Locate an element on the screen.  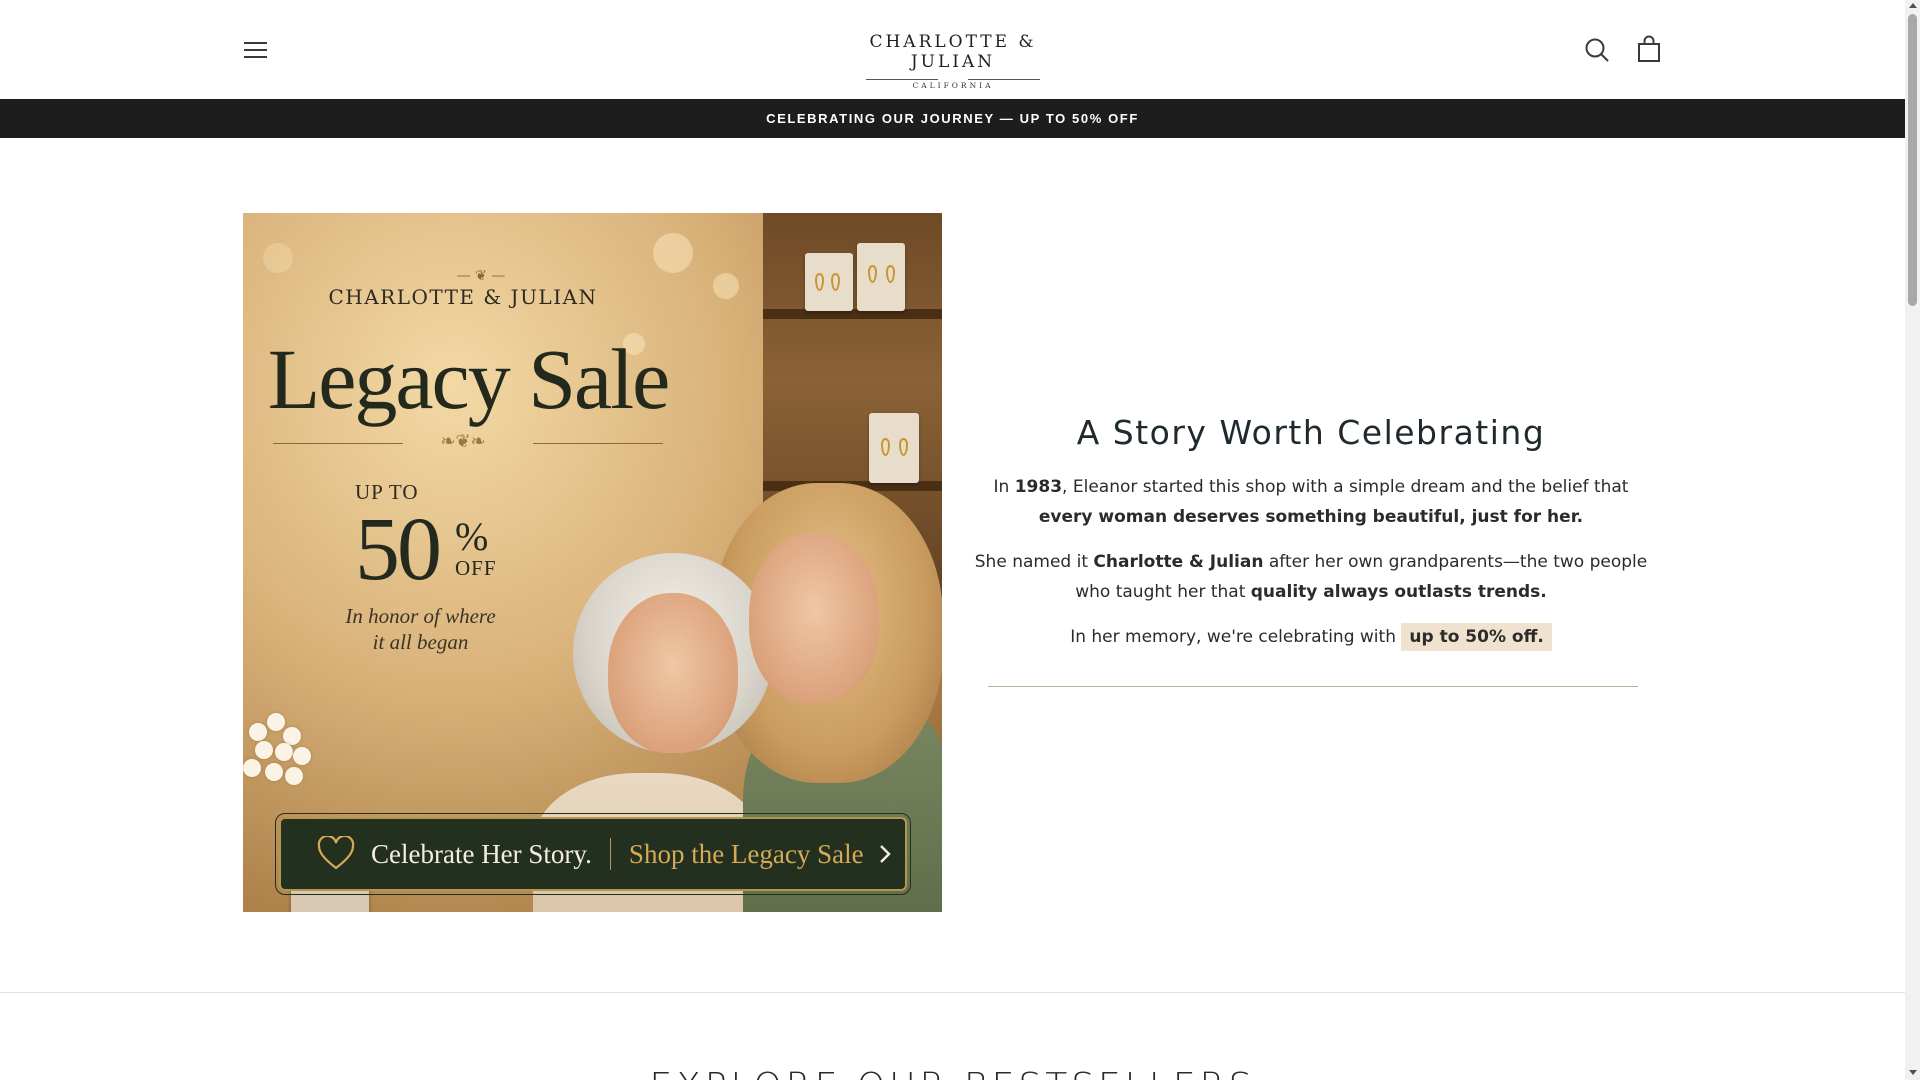
promo-honor-line2: it all began is located at coordinates (420, 642).